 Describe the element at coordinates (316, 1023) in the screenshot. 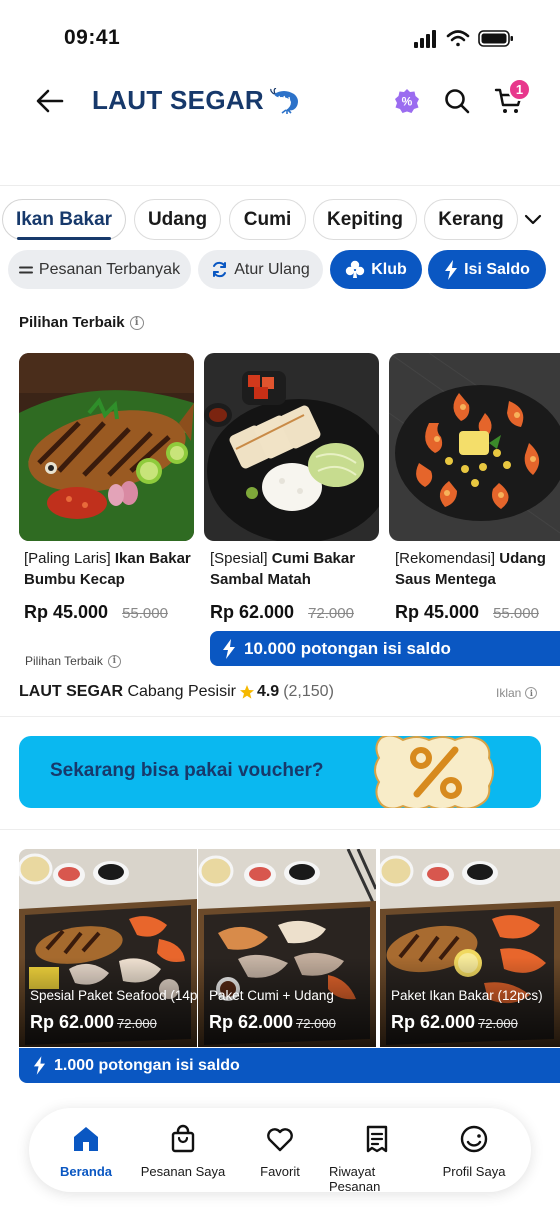

I see `package-price-old-2: 72.000` at that location.